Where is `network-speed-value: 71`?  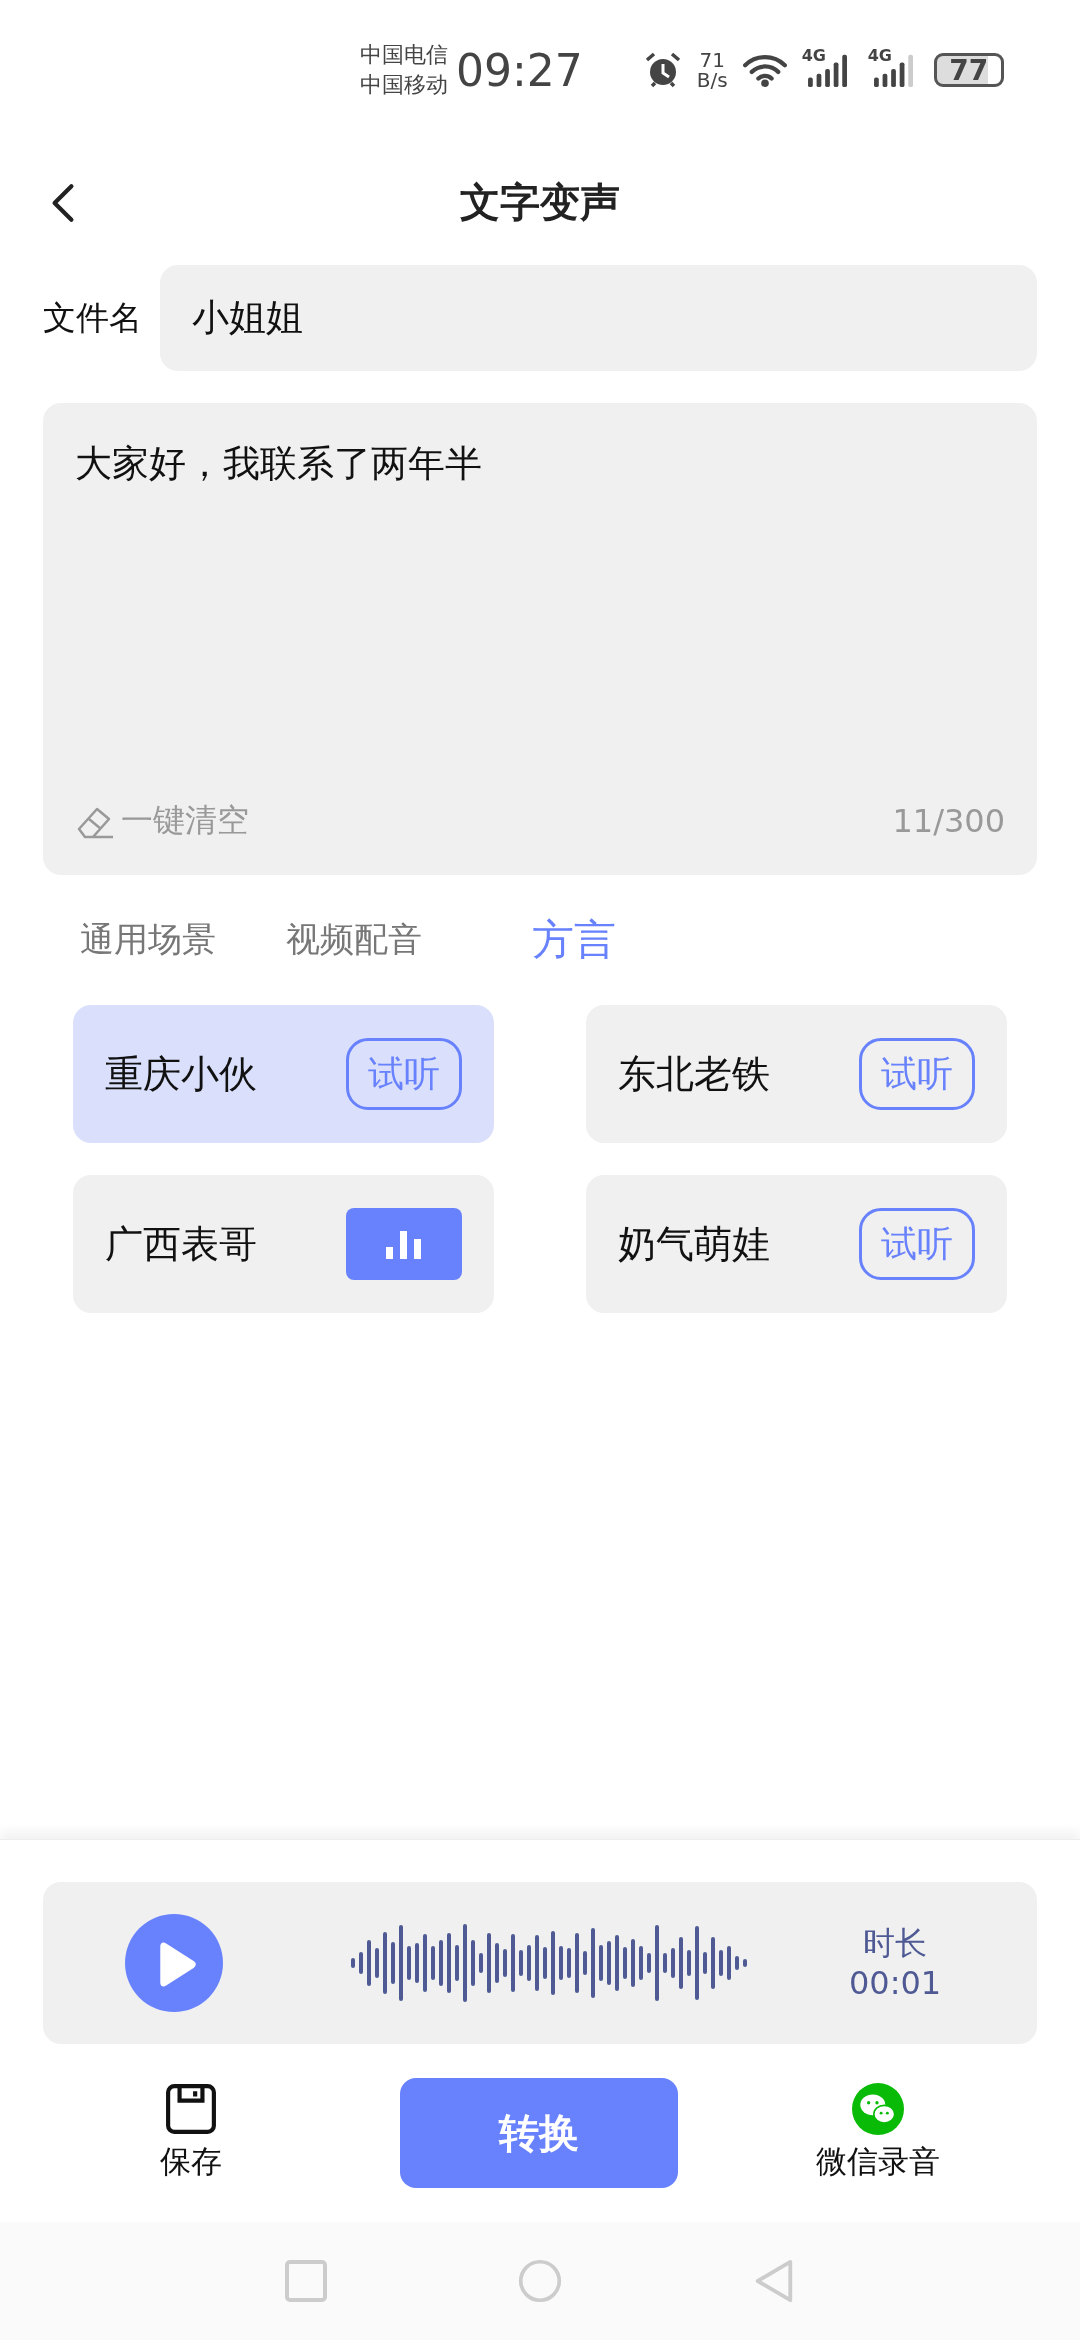 network-speed-value: 71 is located at coordinates (712, 60).